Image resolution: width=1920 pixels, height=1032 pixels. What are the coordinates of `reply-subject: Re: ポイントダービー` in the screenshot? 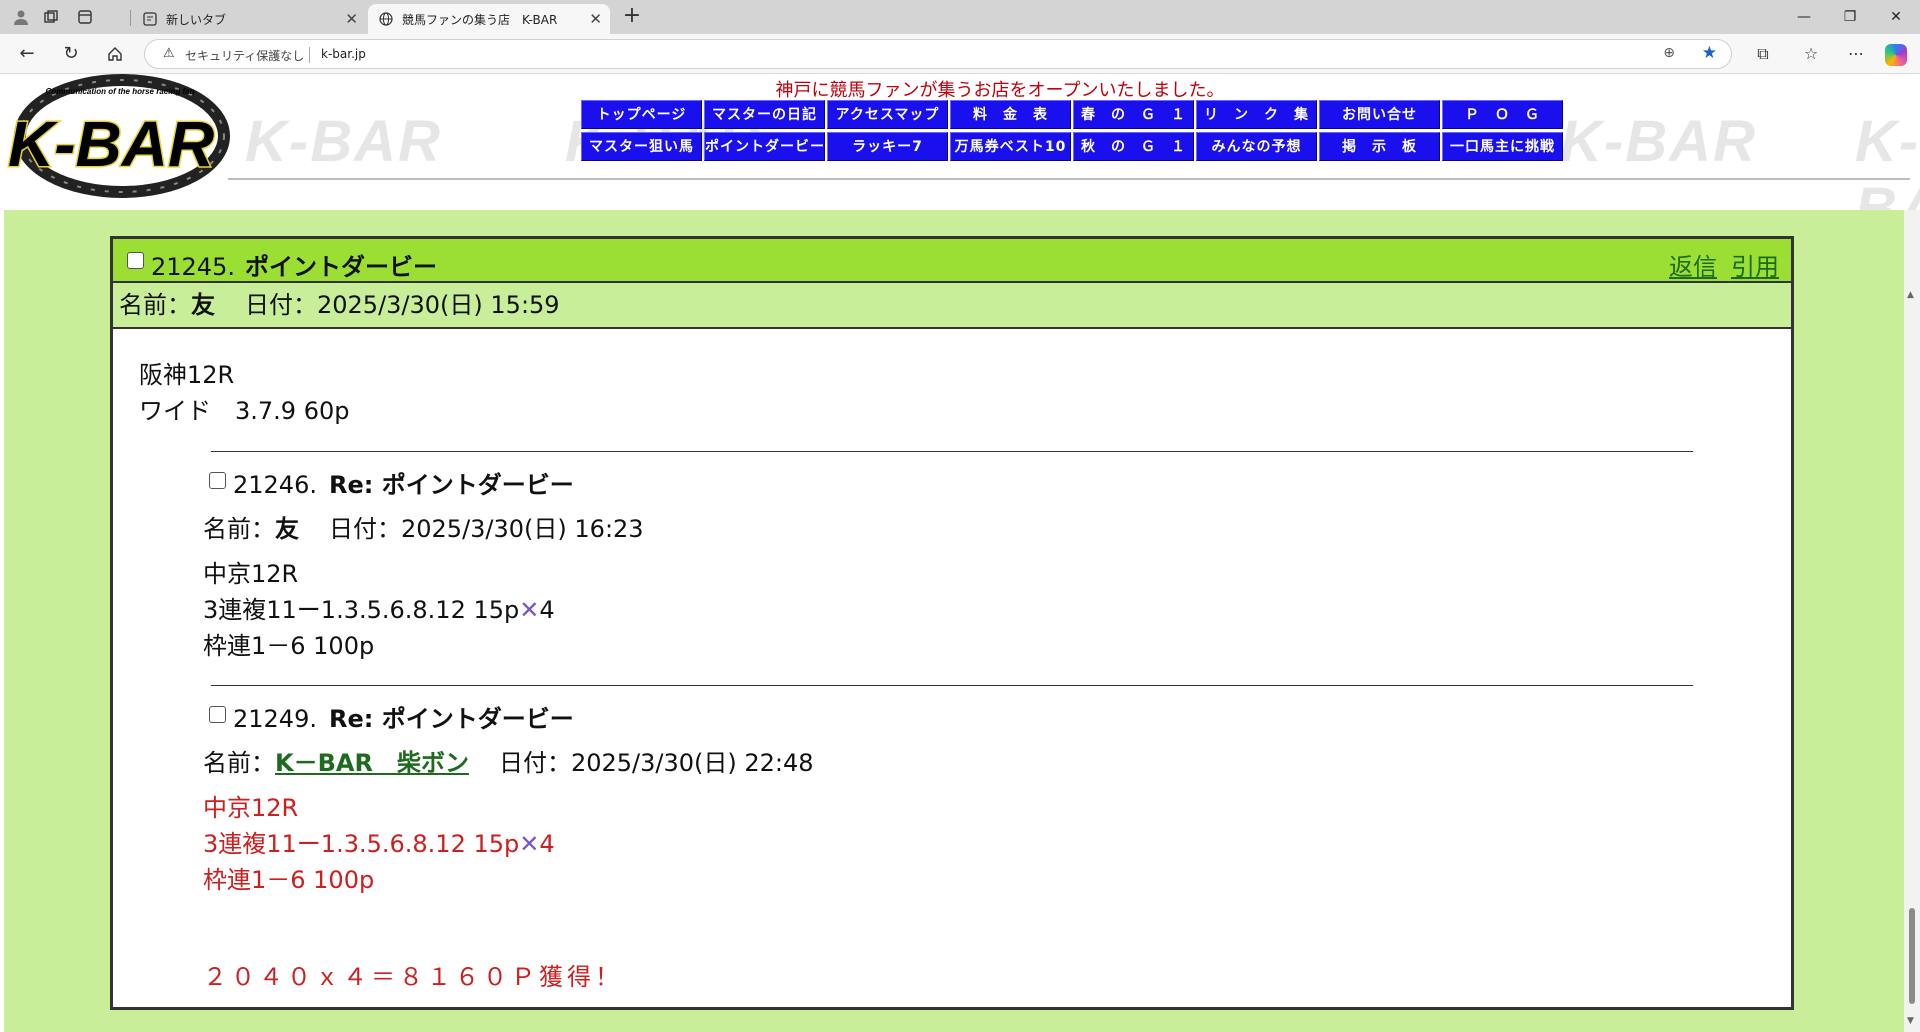 It's located at (451, 719).